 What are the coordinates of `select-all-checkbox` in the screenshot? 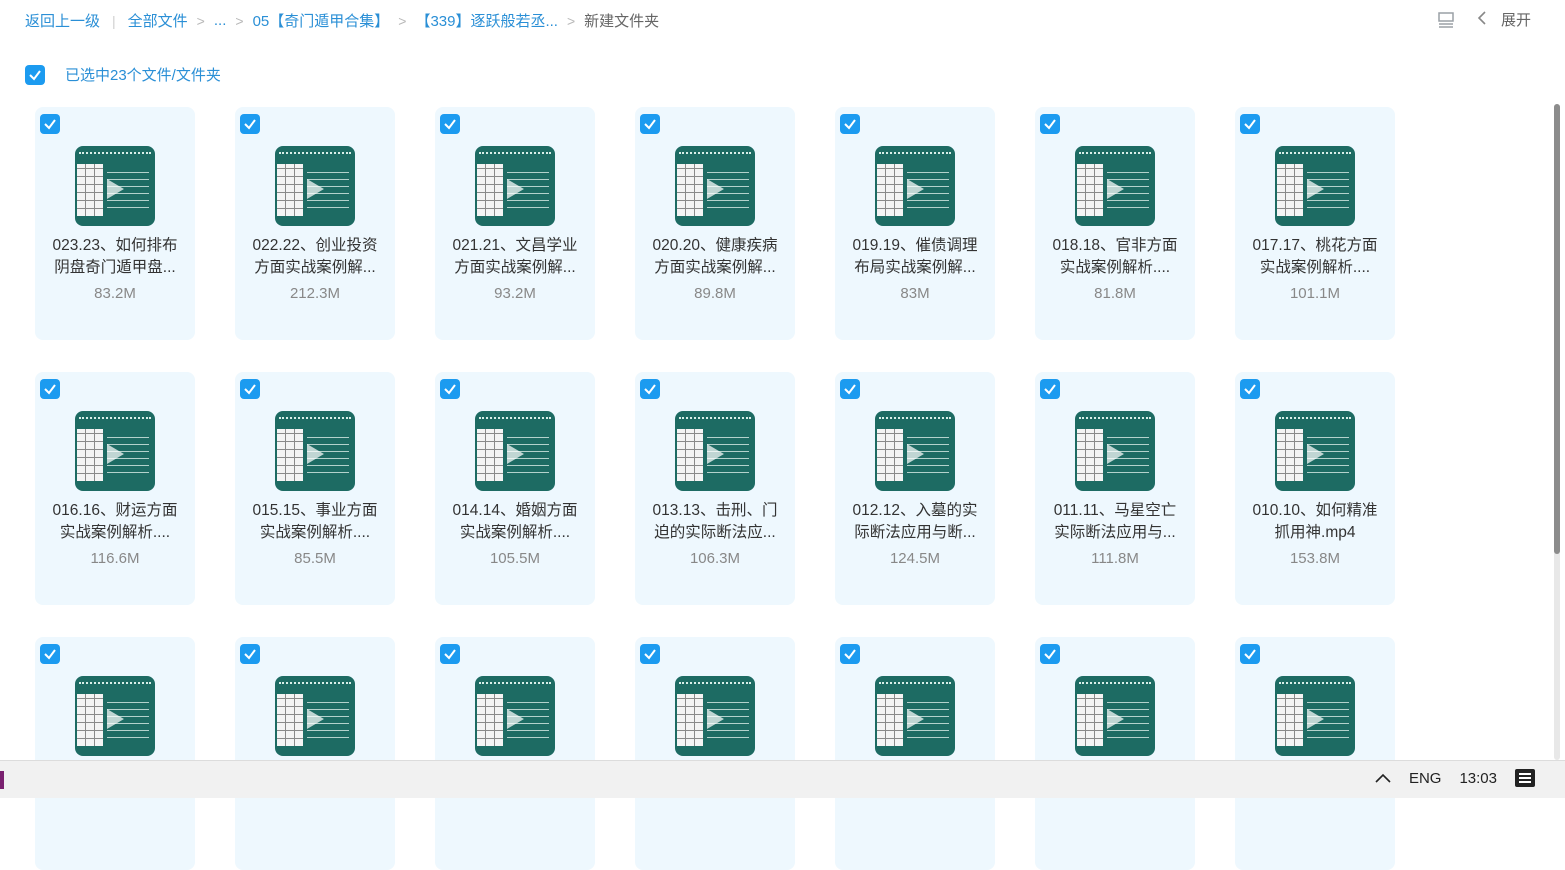 It's located at (35, 74).